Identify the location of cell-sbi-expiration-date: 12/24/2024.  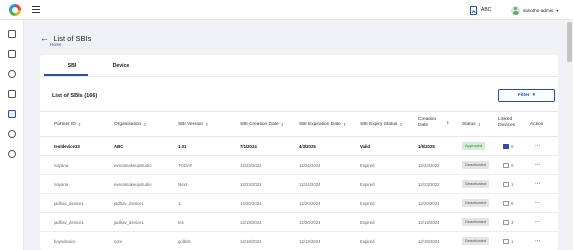
(310, 165).